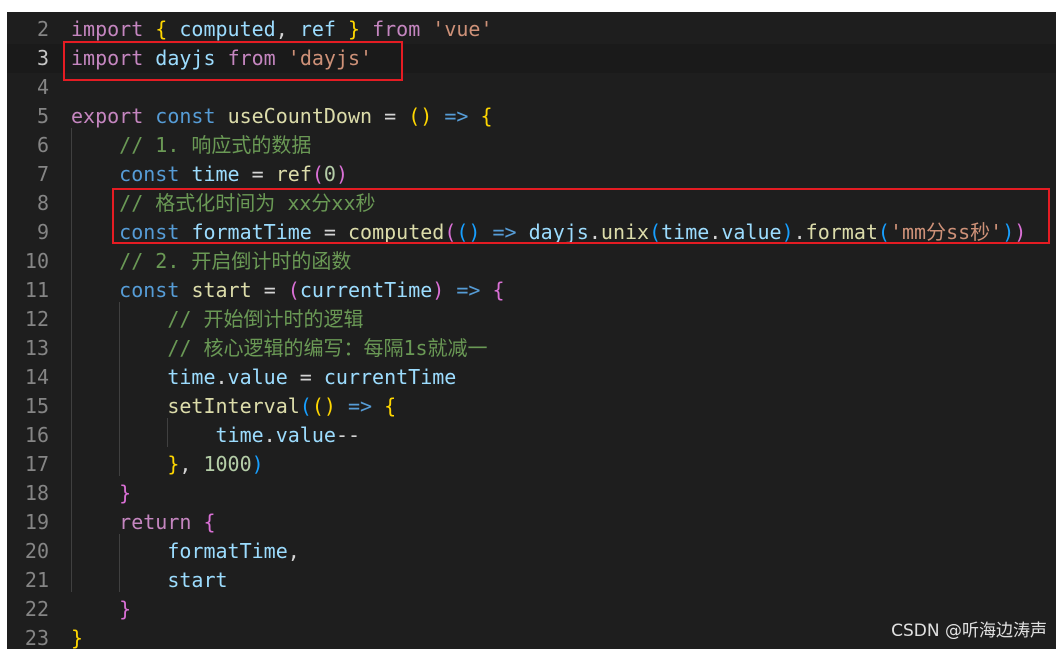 The width and height of the screenshot is (1063, 649). What do you see at coordinates (531, 406) in the screenshot?
I see `code-line: 15 setInterval(() => {` at bounding box center [531, 406].